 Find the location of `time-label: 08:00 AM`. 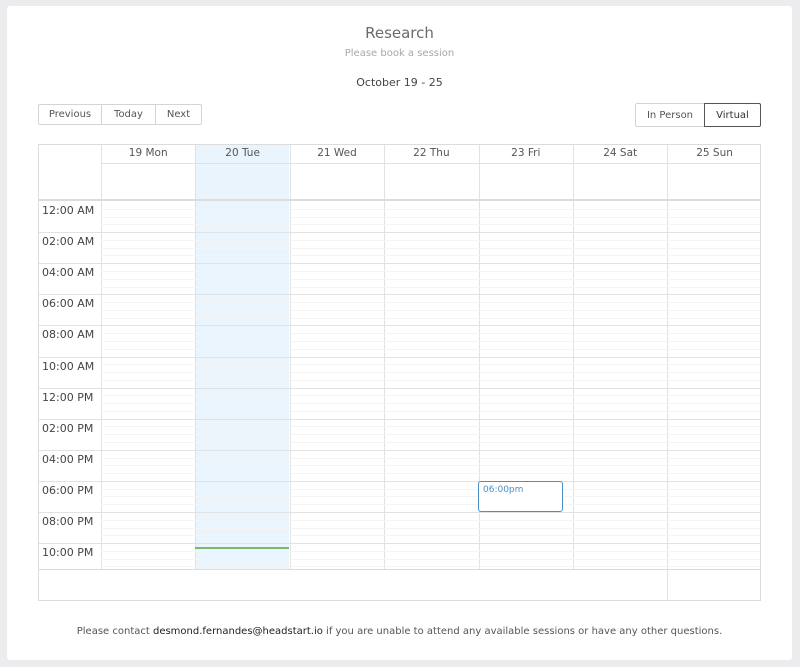

time-label: 08:00 AM is located at coordinates (68, 335).